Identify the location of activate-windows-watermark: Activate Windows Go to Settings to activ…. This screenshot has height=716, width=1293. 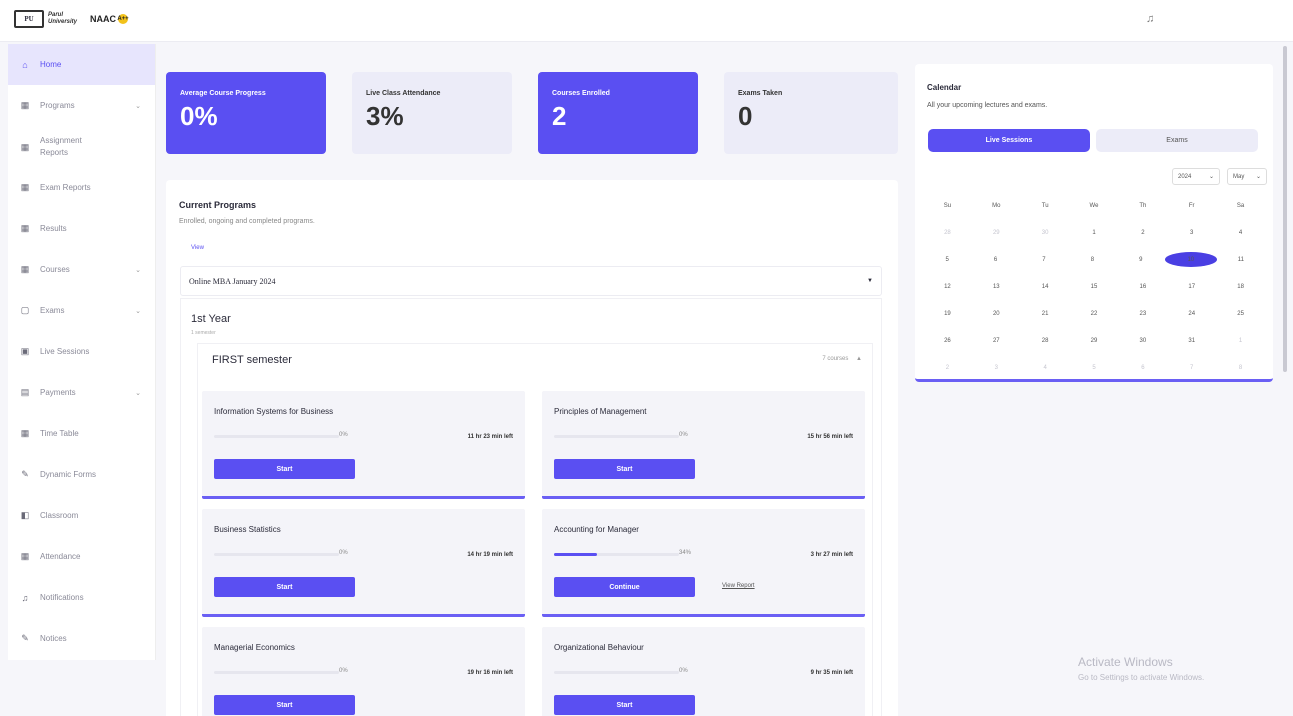
(1141, 668).